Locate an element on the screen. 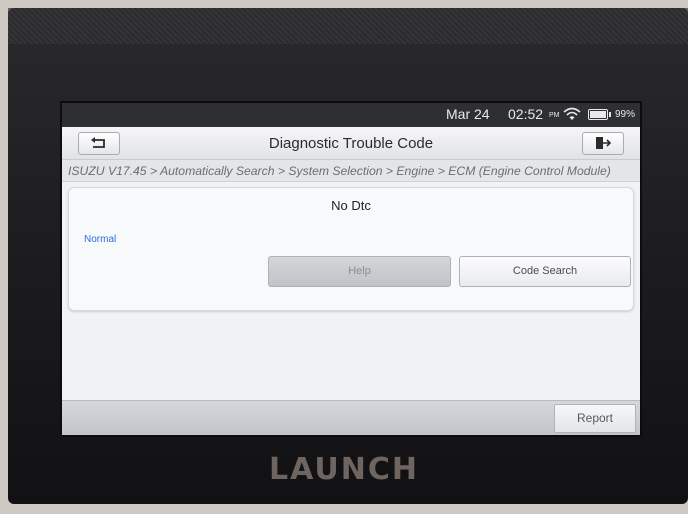  wifi-icon is located at coordinates (572, 113).